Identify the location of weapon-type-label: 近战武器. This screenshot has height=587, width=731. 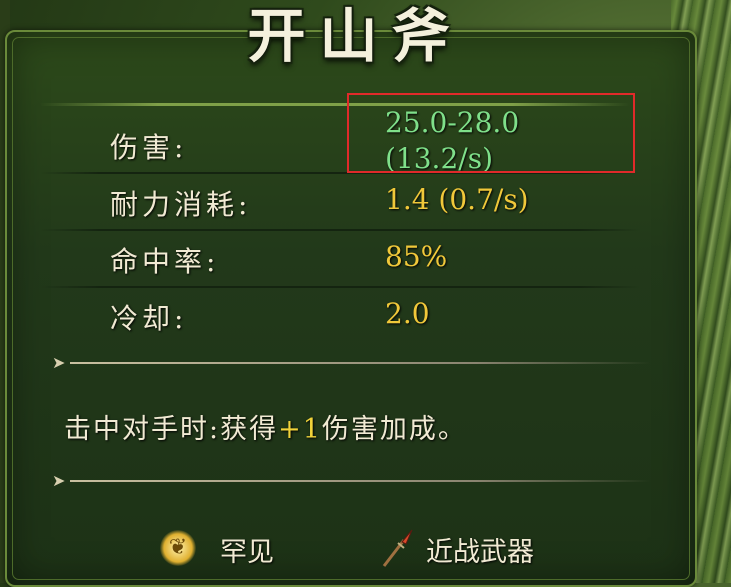
(480, 552).